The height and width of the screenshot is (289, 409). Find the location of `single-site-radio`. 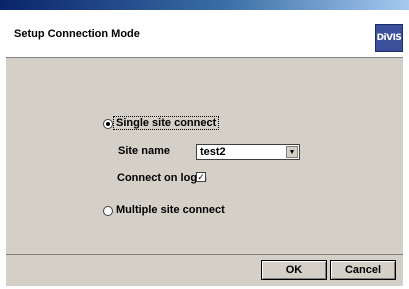

single-site-radio is located at coordinates (108, 124).